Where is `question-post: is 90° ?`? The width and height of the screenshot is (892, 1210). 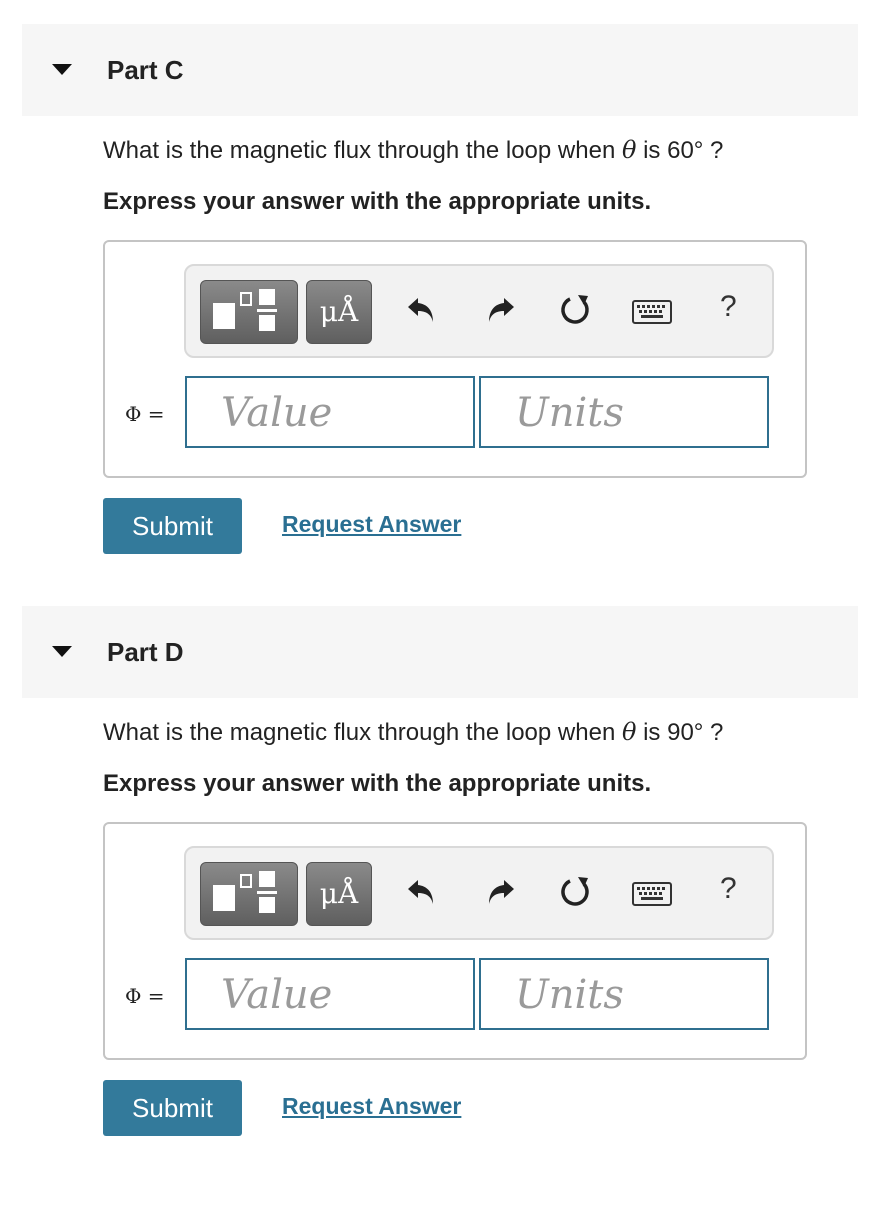
question-post: is 90° ? is located at coordinates (683, 732).